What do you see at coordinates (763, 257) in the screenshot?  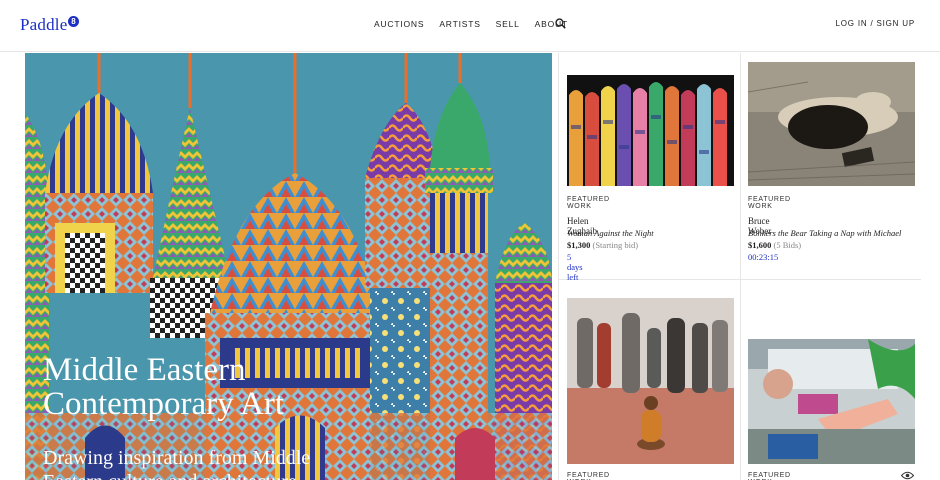 I see `time-remaining: 00:23:15` at bounding box center [763, 257].